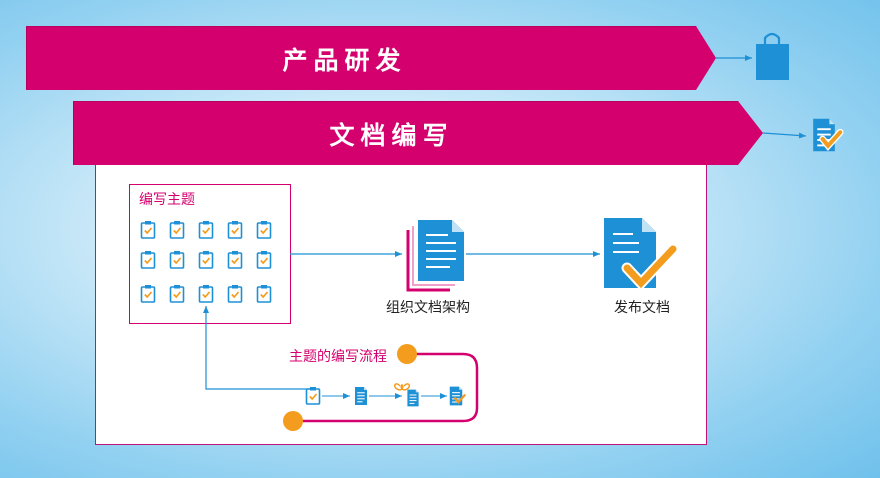  What do you see at coordinates (256, 348) in the screenshot?
I see `flow-feedback-arrow` at bounding box center [256, 348].